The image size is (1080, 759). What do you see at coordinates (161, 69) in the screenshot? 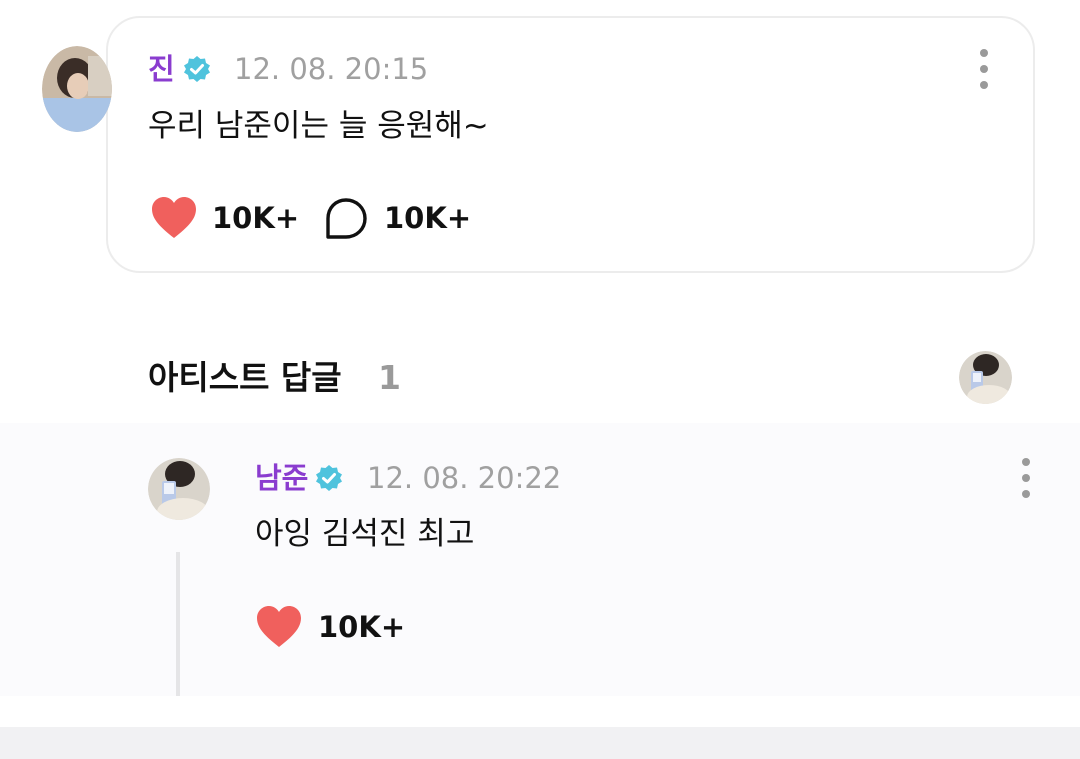
I see `post-author-name: 진` at bounding box center [161, 69].